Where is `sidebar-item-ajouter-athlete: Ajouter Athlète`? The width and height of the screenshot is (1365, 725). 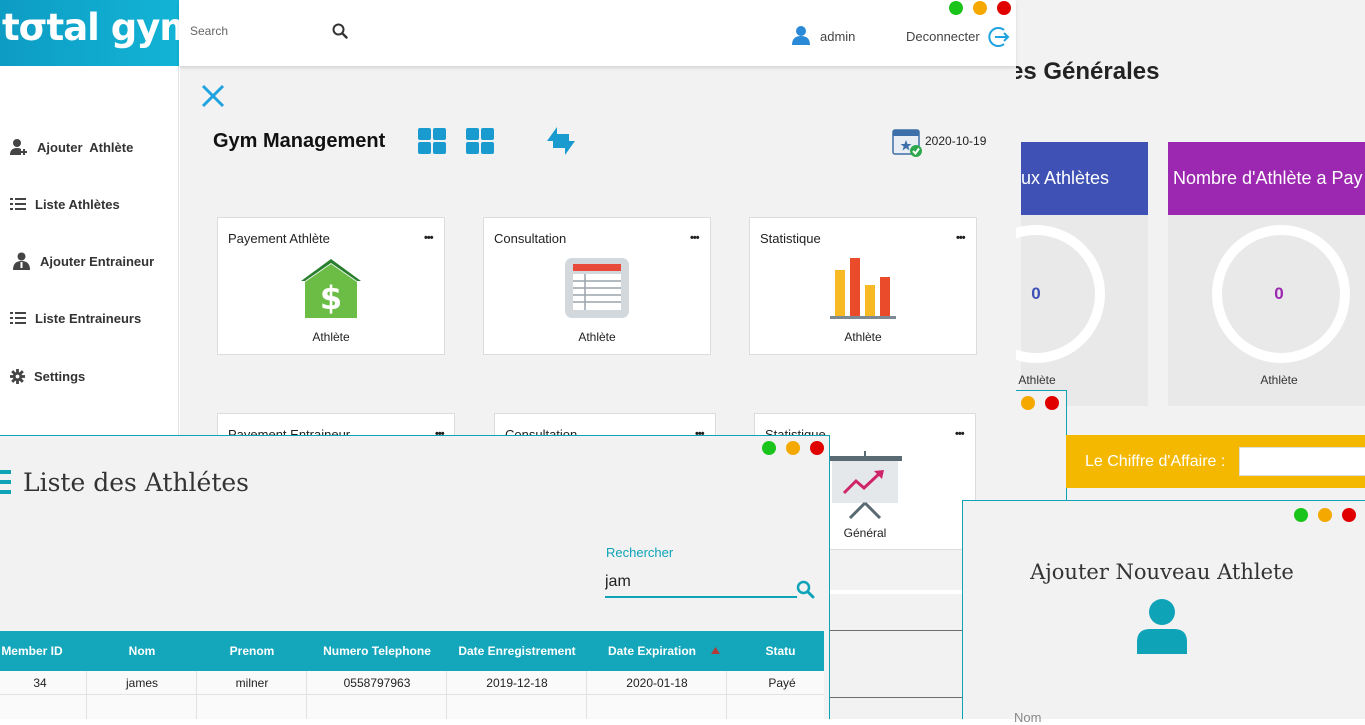
sidebar-item-ajouter-athlete: Ajouter Athlète is located at coordinates (71, 147).